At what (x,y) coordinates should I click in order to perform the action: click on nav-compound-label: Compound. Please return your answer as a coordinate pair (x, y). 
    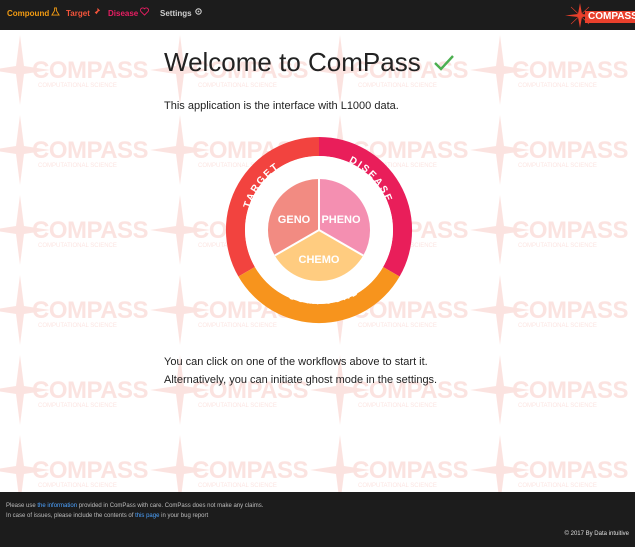
    Looking at the image, I should click on (28, 13).